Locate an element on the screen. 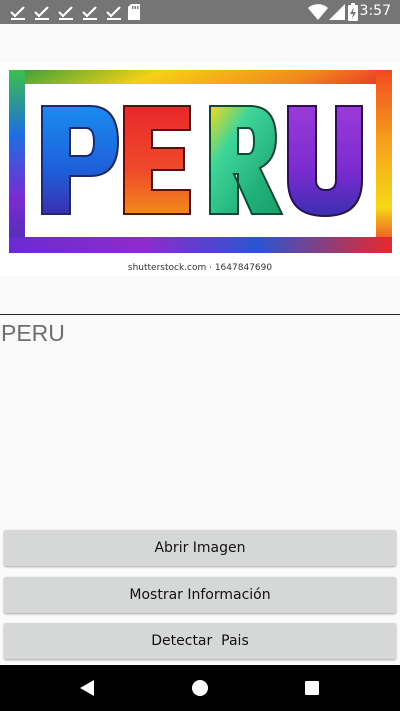  navigation-bar is located at coordinates (200, 688).